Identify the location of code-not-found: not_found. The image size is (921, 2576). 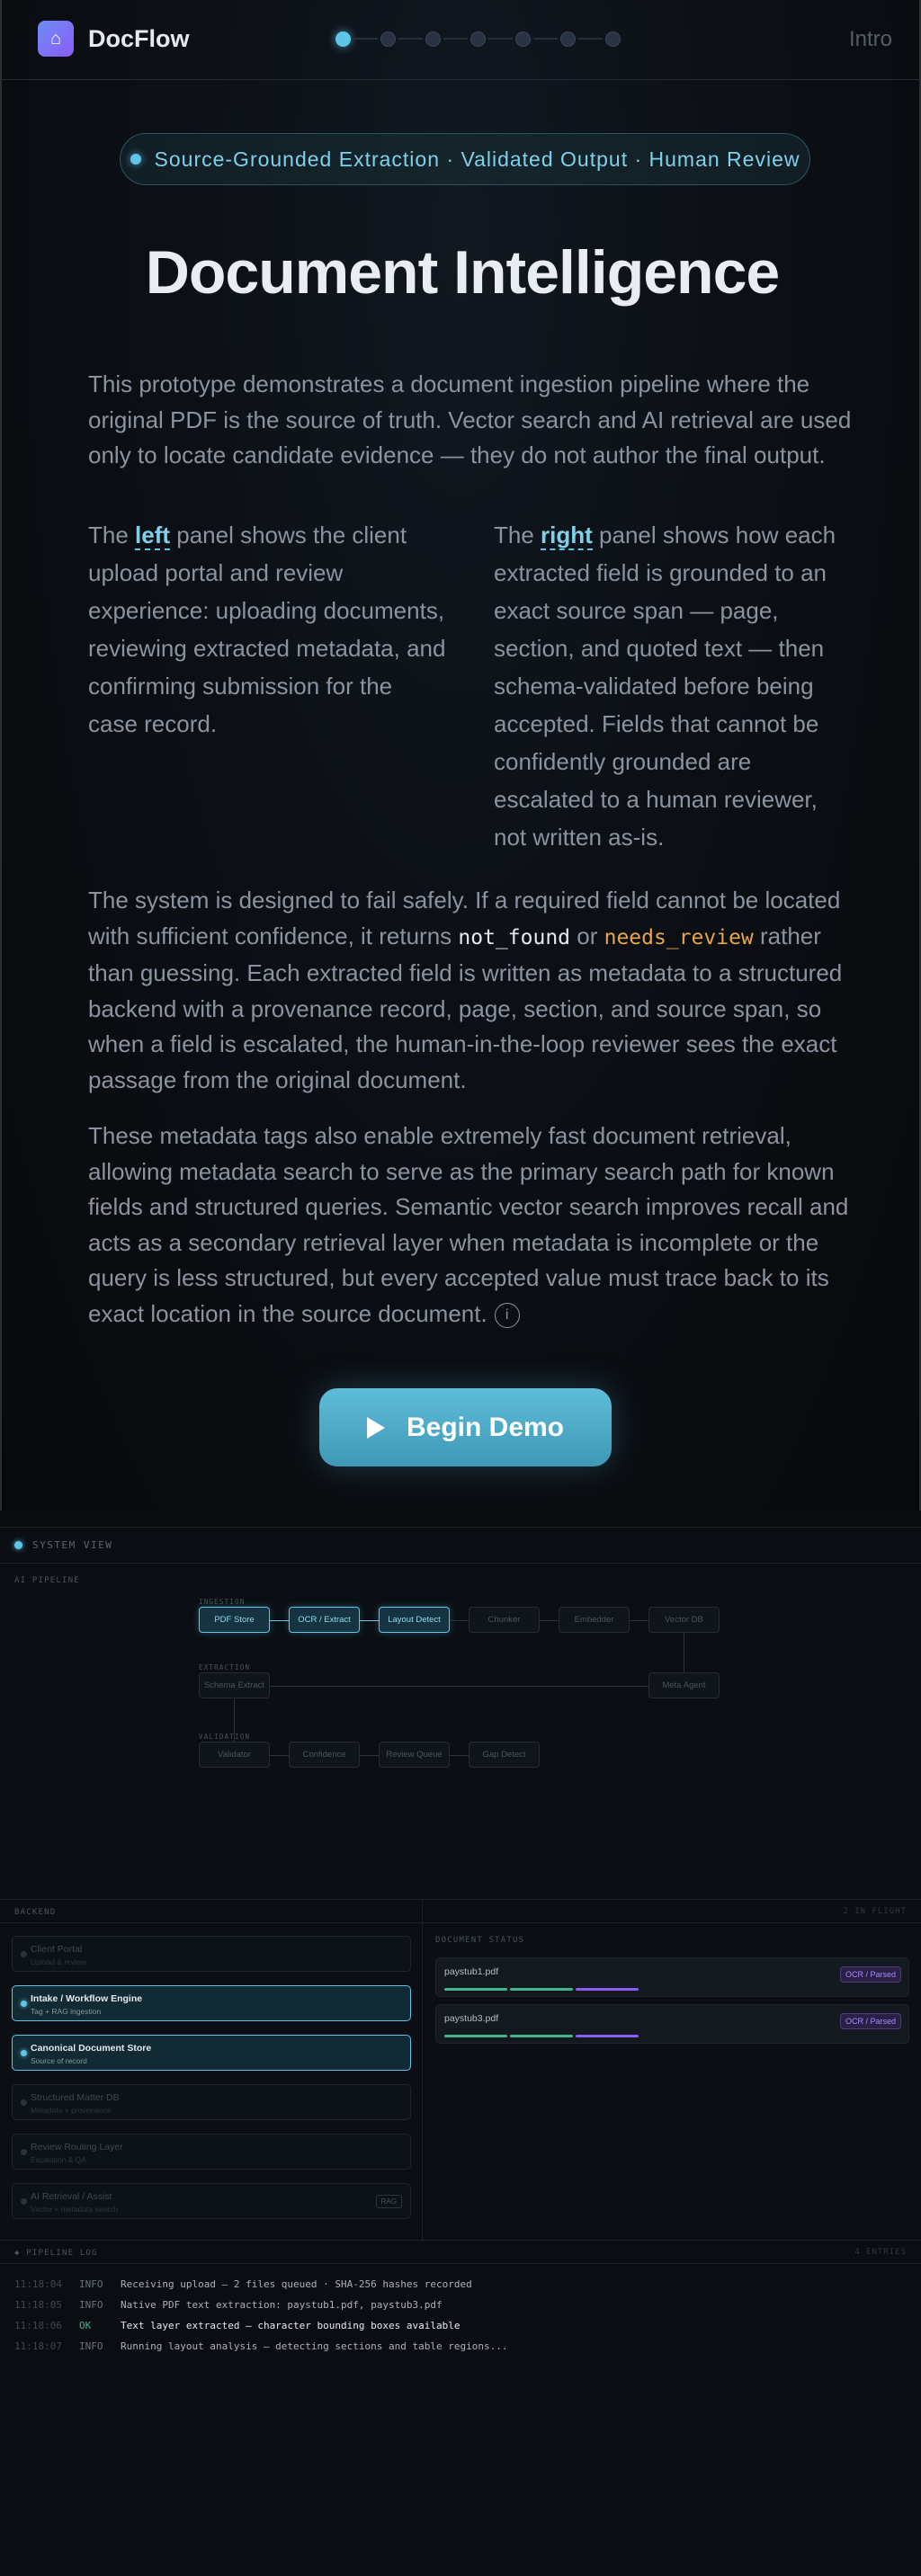
(514, 937).